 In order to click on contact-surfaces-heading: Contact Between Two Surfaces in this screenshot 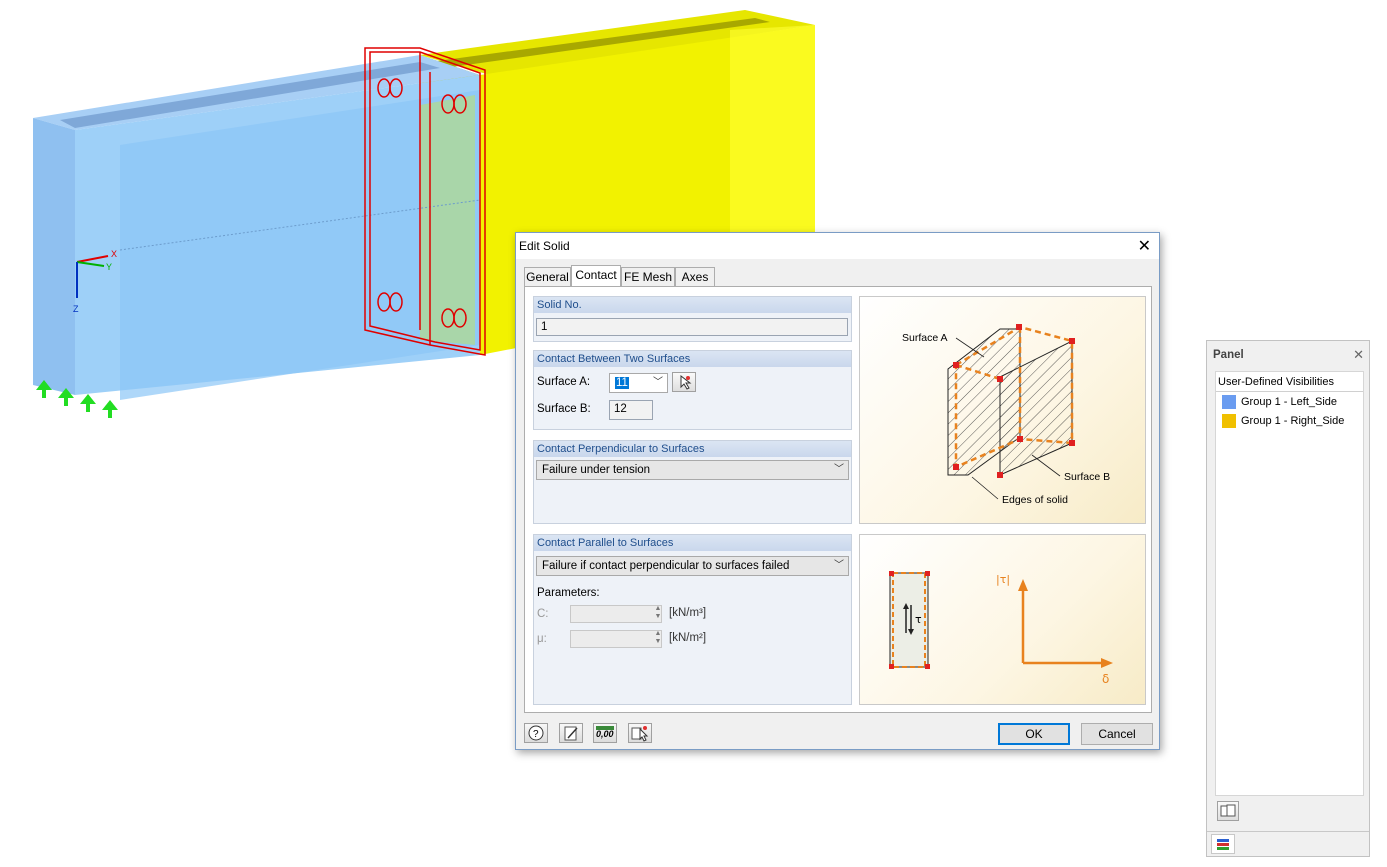, I will do `click(692, 359)`.